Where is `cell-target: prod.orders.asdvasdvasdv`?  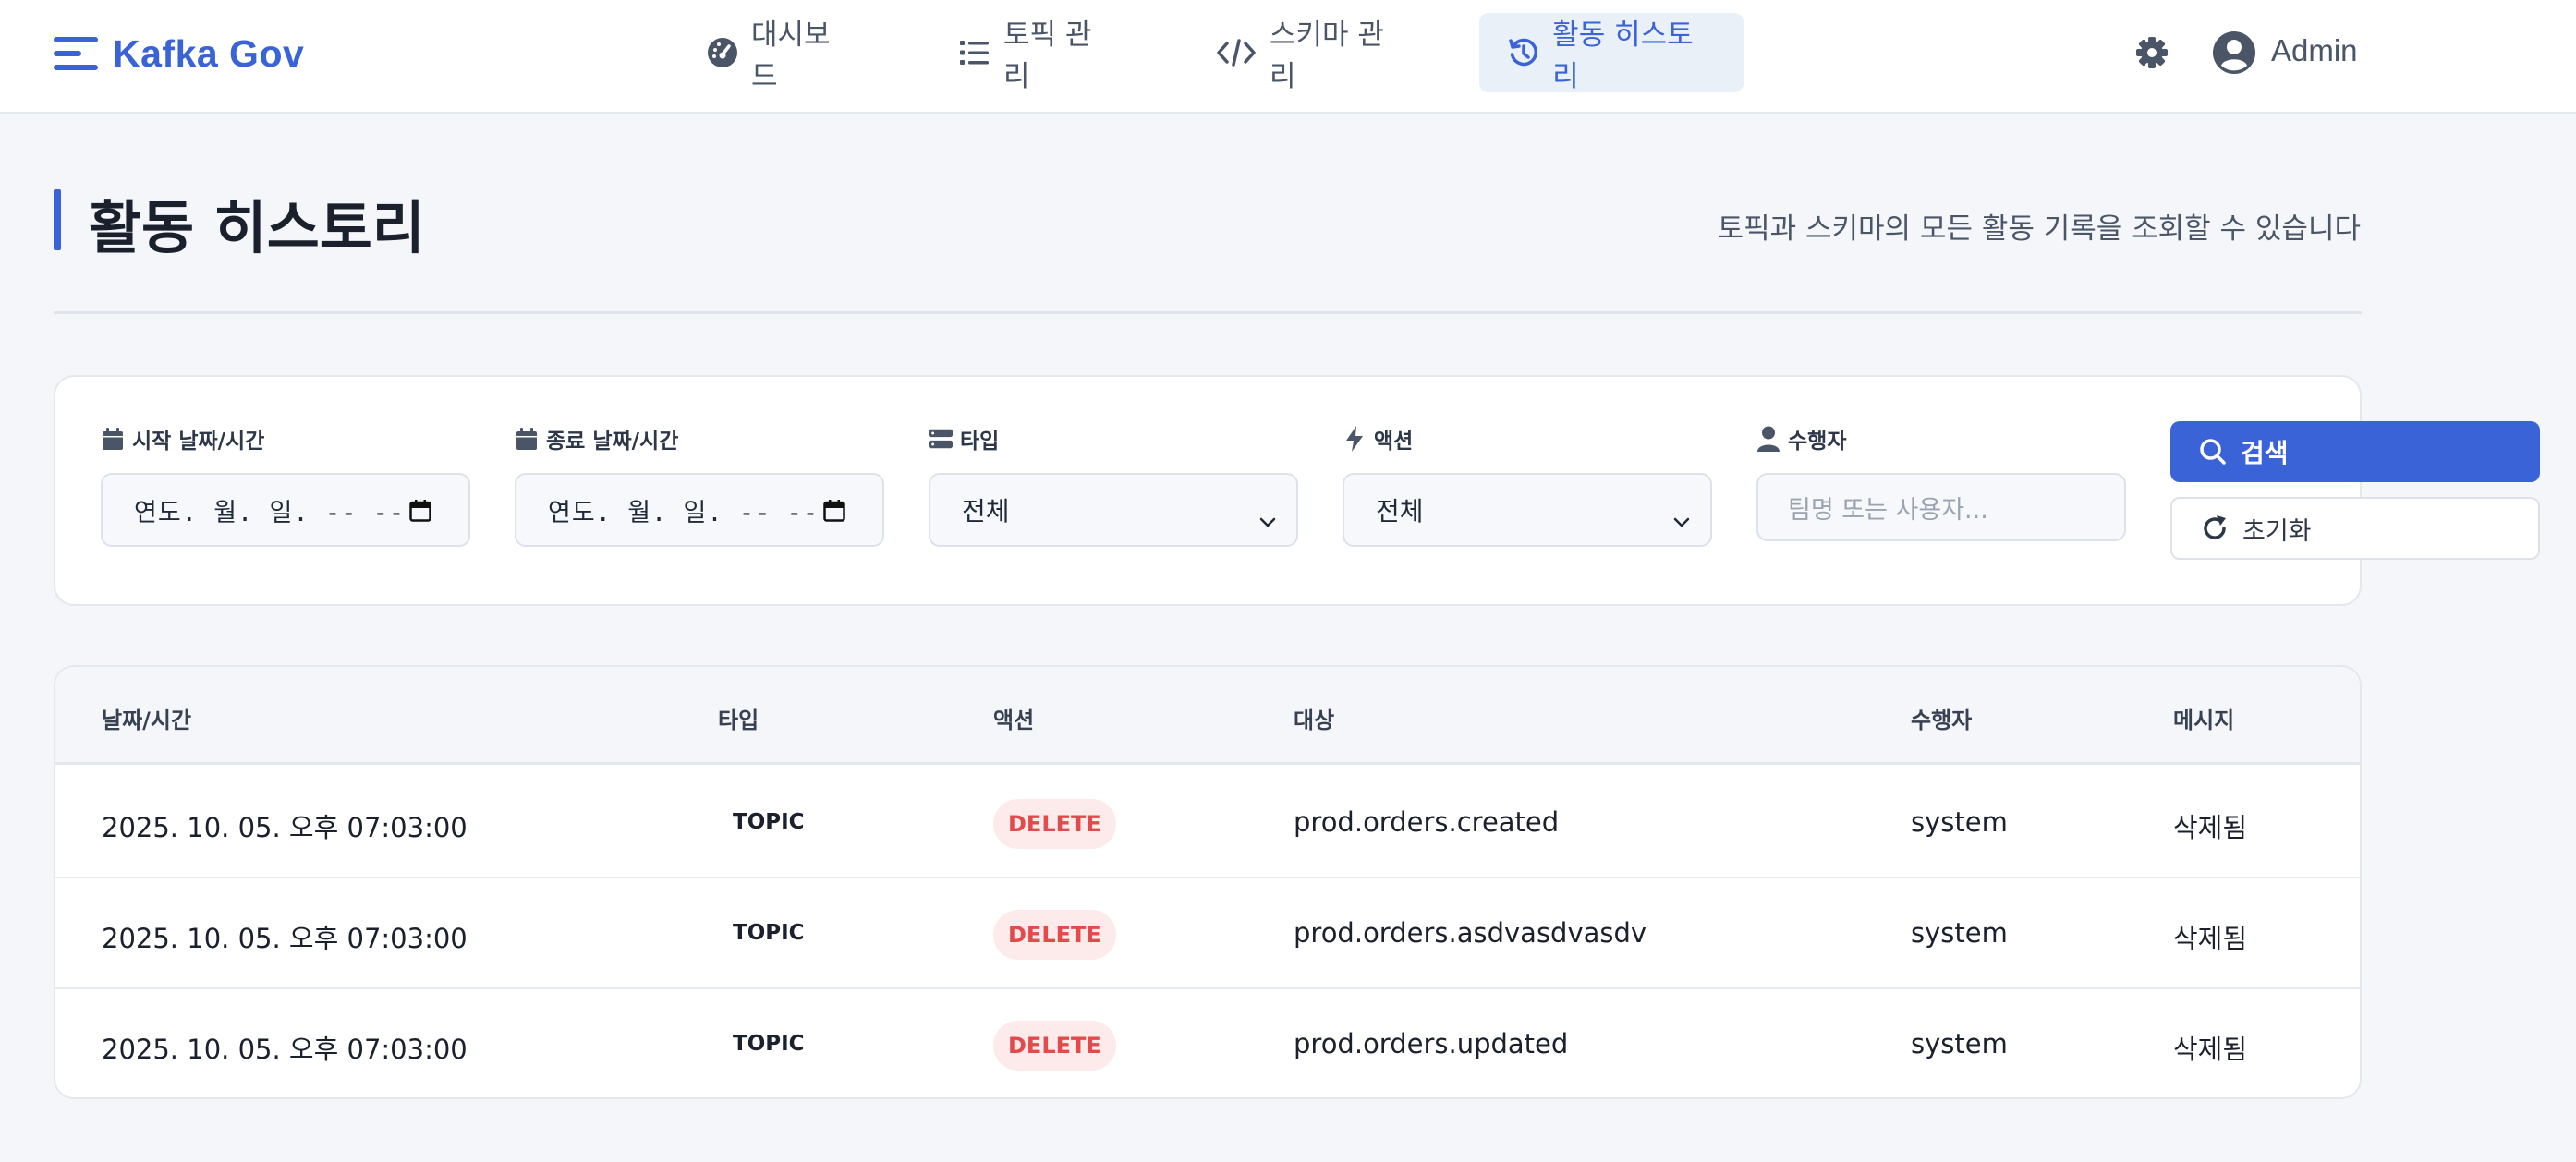
cell-target: prod.orders.asdvasdvasdv is located at coordinates (1470, 933).